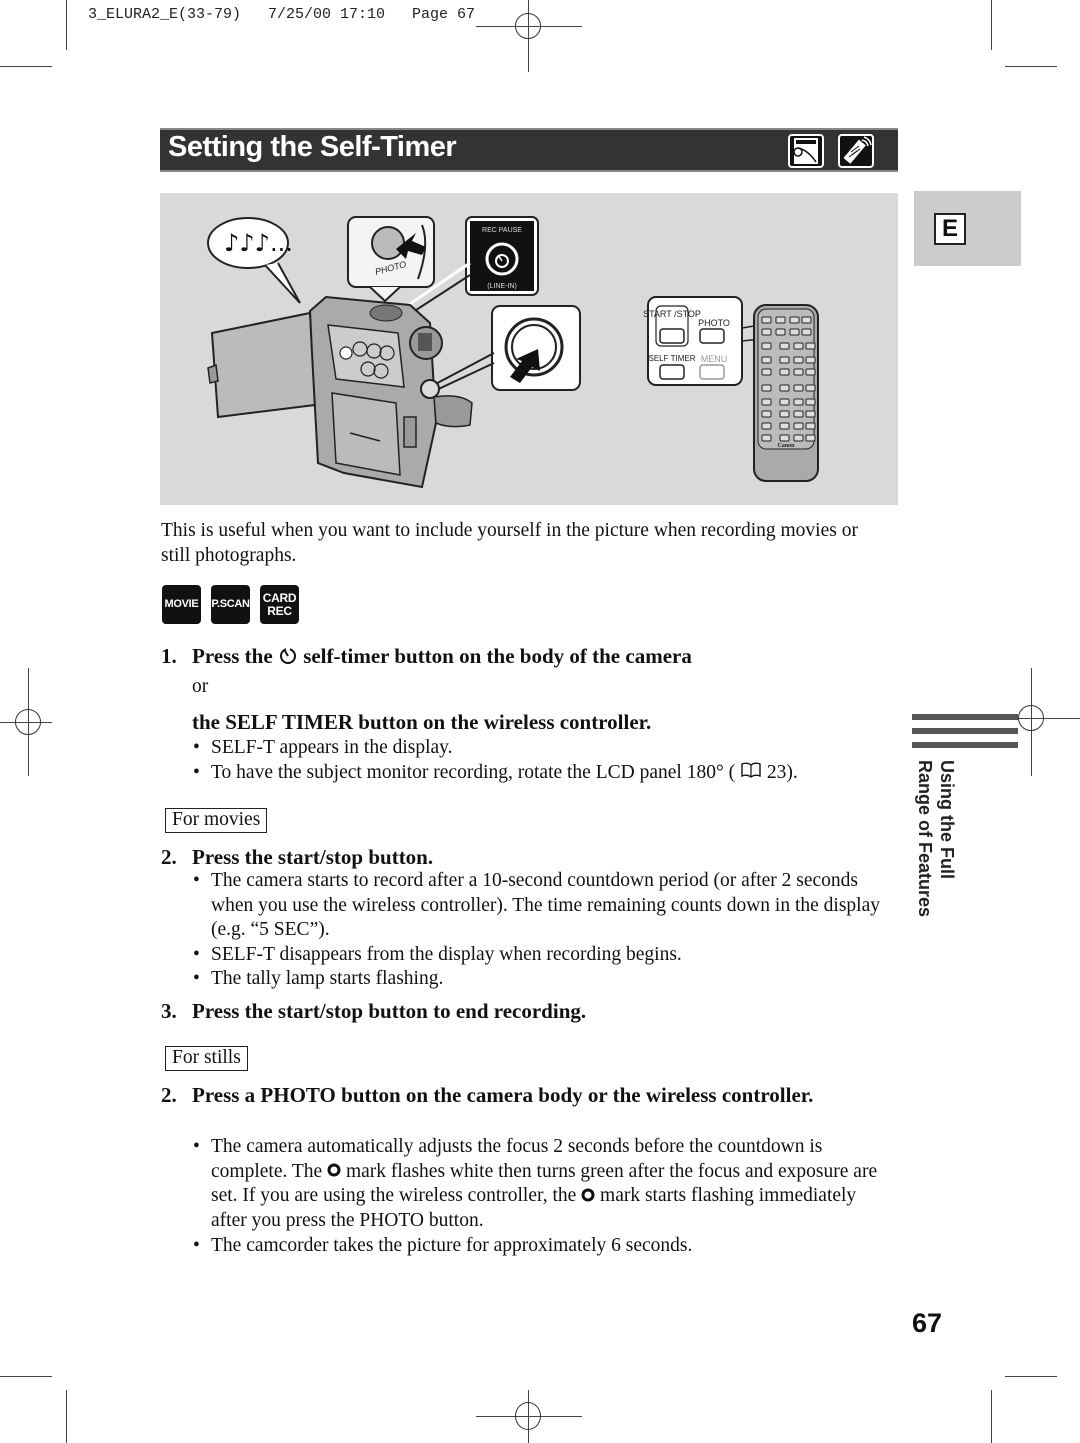  I want to click on remote-photo-label: PHOTO, so click(714, 323).